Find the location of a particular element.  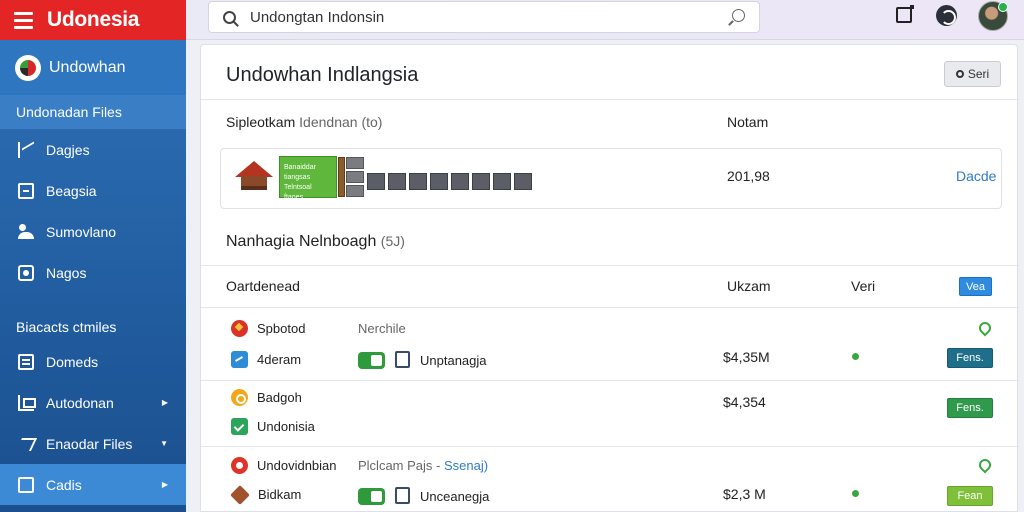

sidebar-item-pages: Dagjes is located at coordinates (93, 149).